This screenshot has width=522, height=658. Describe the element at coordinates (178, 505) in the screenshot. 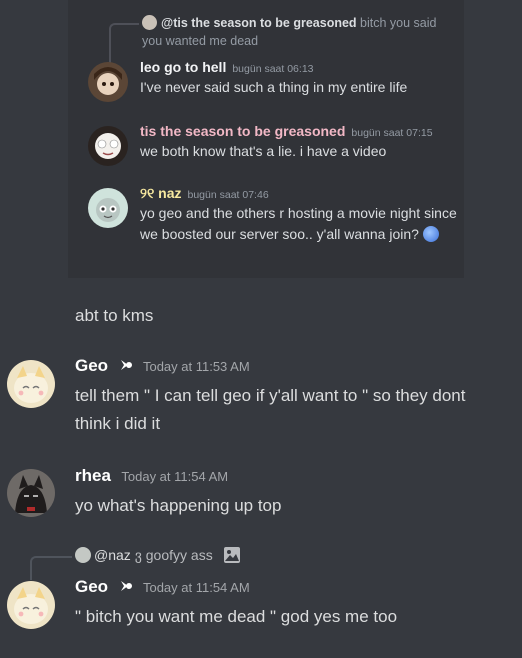

I see `message-text: yo what's happening up top` at that location.